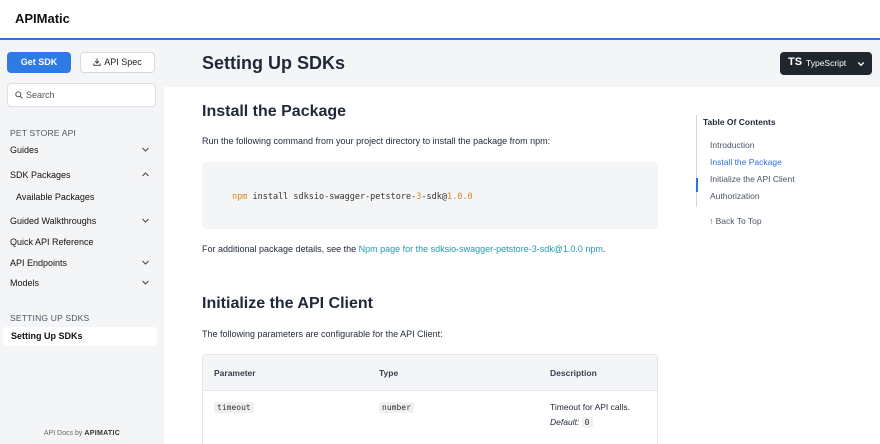 The image size is (880, 444). I want to click on sidebar-item-sdk-packages: SDK Packages, so click(82, 175).